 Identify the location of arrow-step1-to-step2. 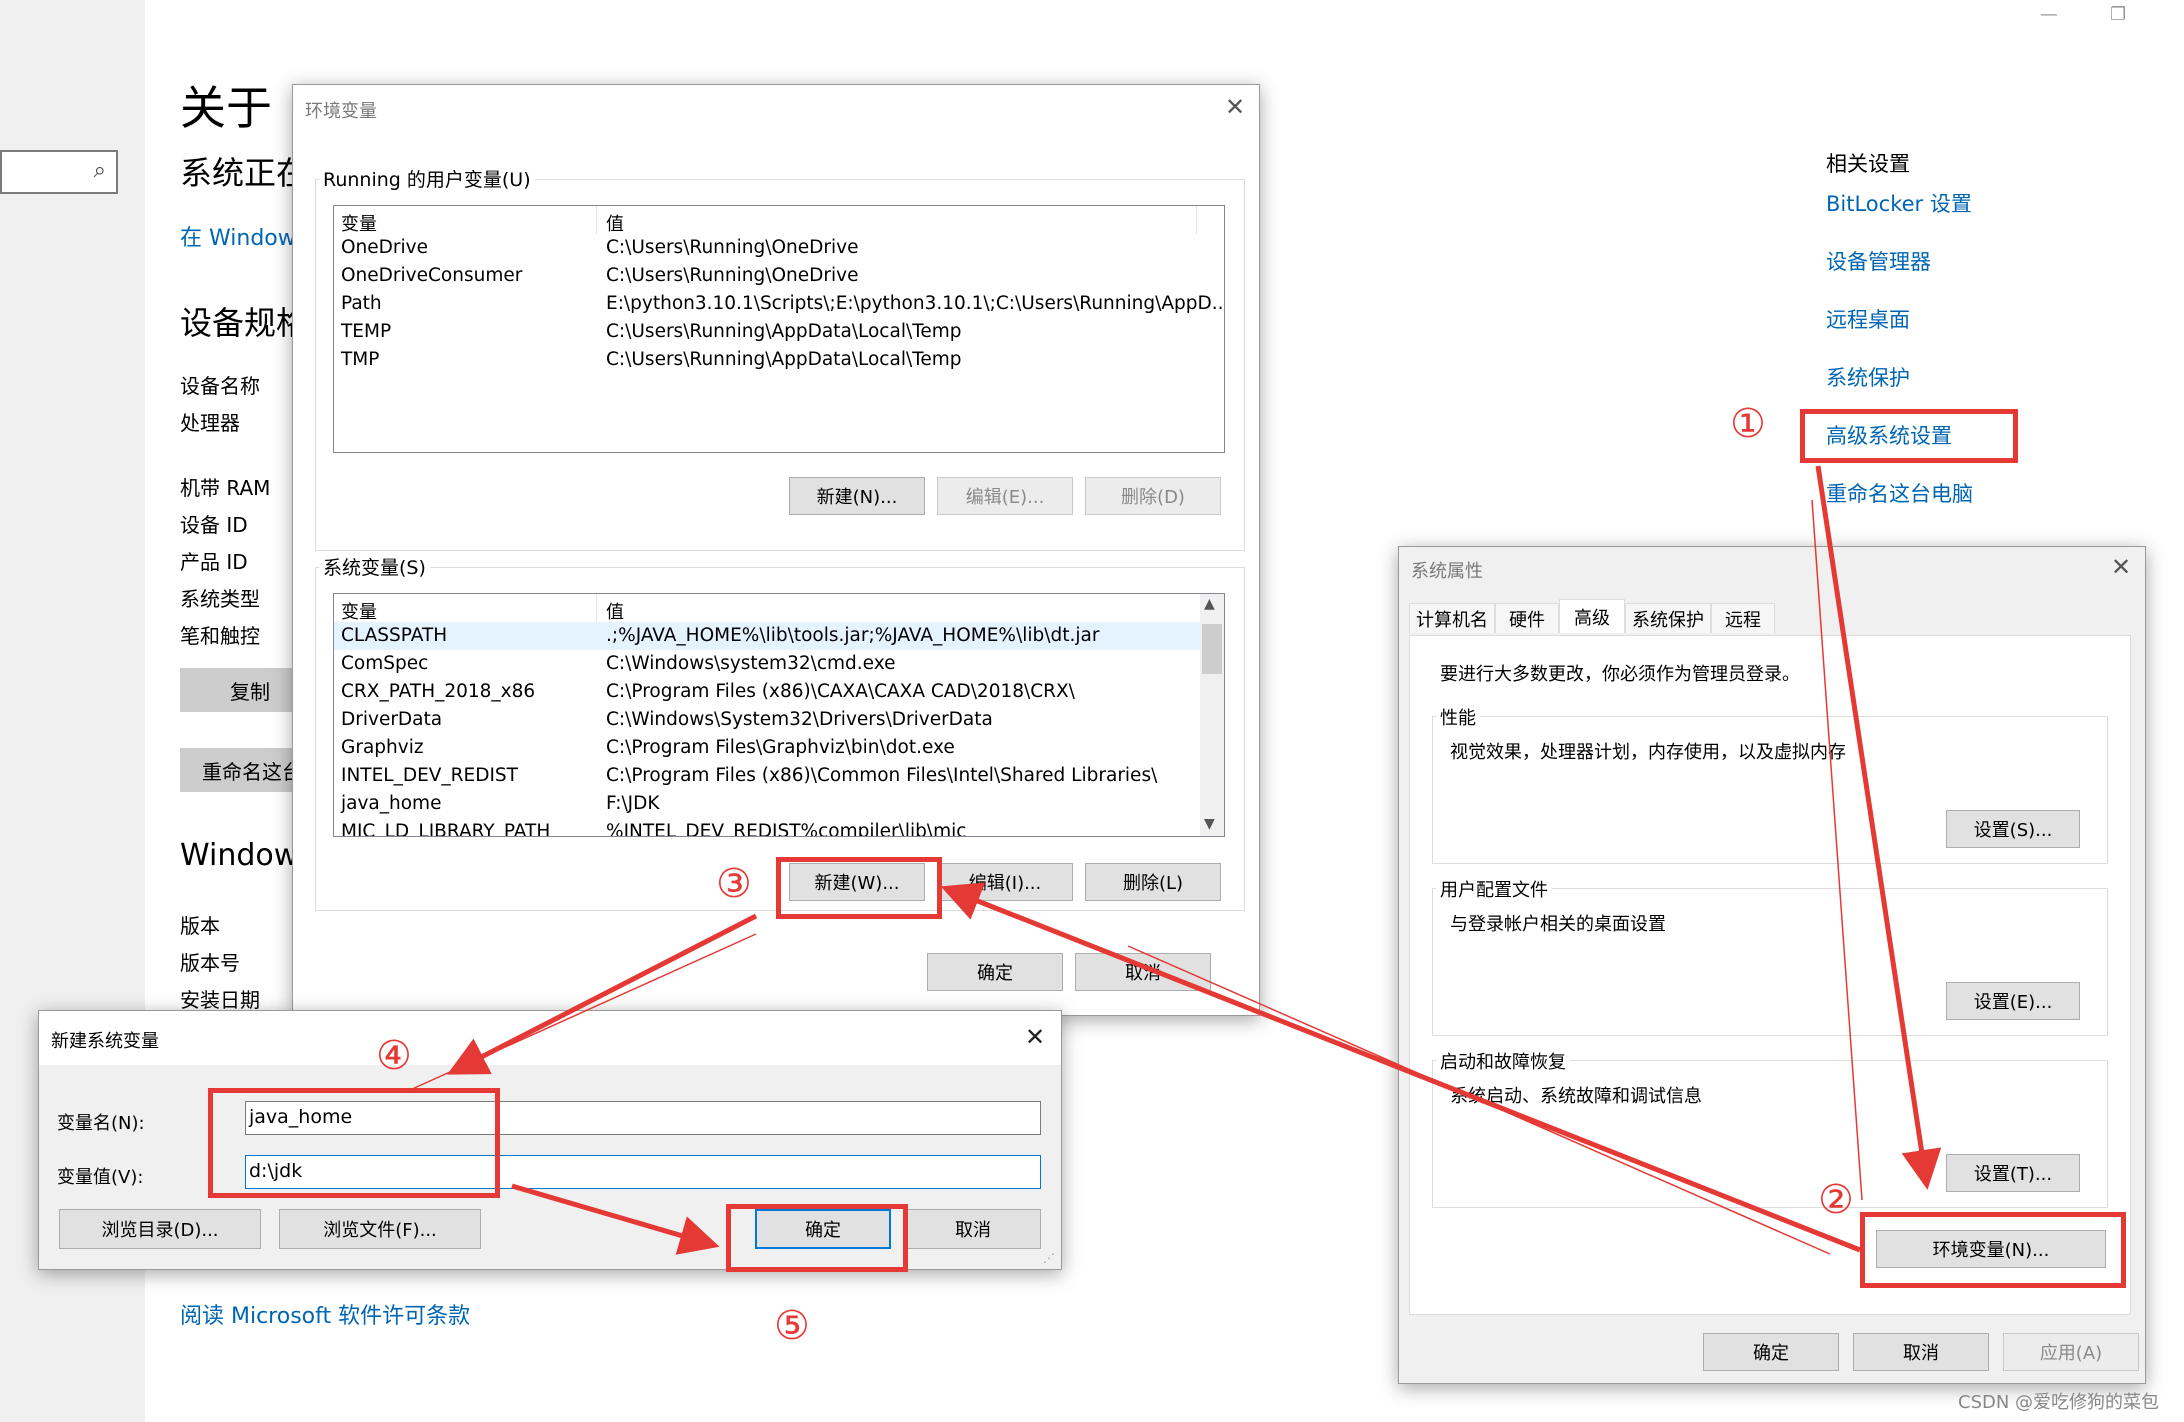
(1878, 827).